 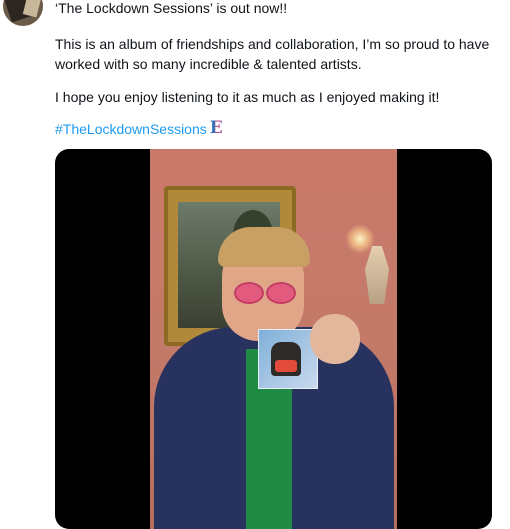 What do you see at coordinates (171, 8) in the screenshot?
I see `tweet-line-1: ‘The Lockdown Sessions’ is out now!!` at bounding box center [171, 8].